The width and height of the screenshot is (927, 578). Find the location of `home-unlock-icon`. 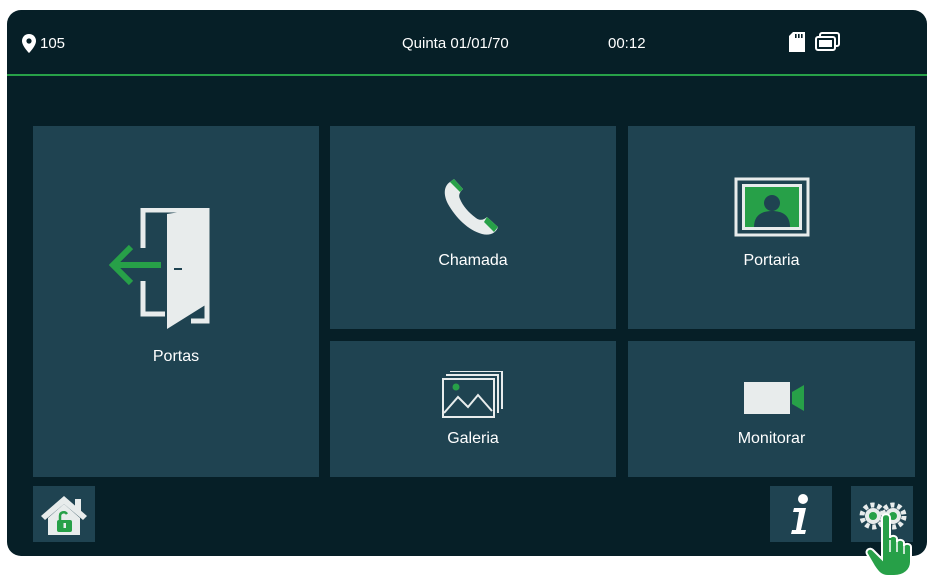

home-unlock-icon is located at coordinates (64, 515).